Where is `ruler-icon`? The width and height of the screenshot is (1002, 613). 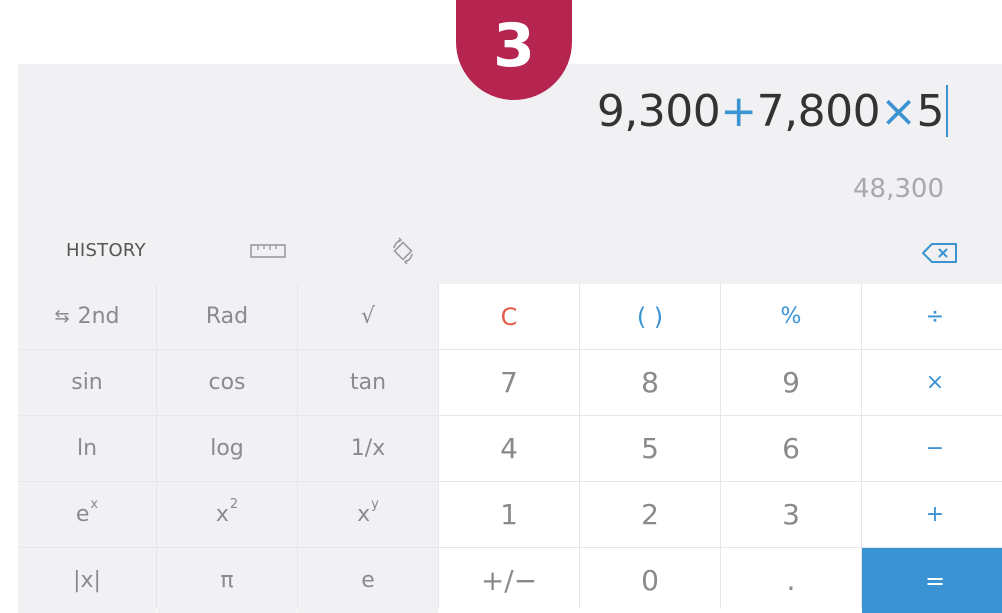
ruler-icon is located at coordinates (268, 253).